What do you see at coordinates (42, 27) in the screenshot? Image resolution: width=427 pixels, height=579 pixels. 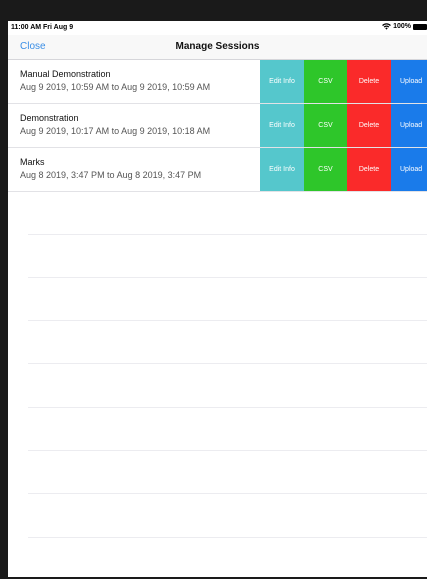 I see `status-time: 11:00 AM Fri Aug 9` at bounding box center [42, 27].